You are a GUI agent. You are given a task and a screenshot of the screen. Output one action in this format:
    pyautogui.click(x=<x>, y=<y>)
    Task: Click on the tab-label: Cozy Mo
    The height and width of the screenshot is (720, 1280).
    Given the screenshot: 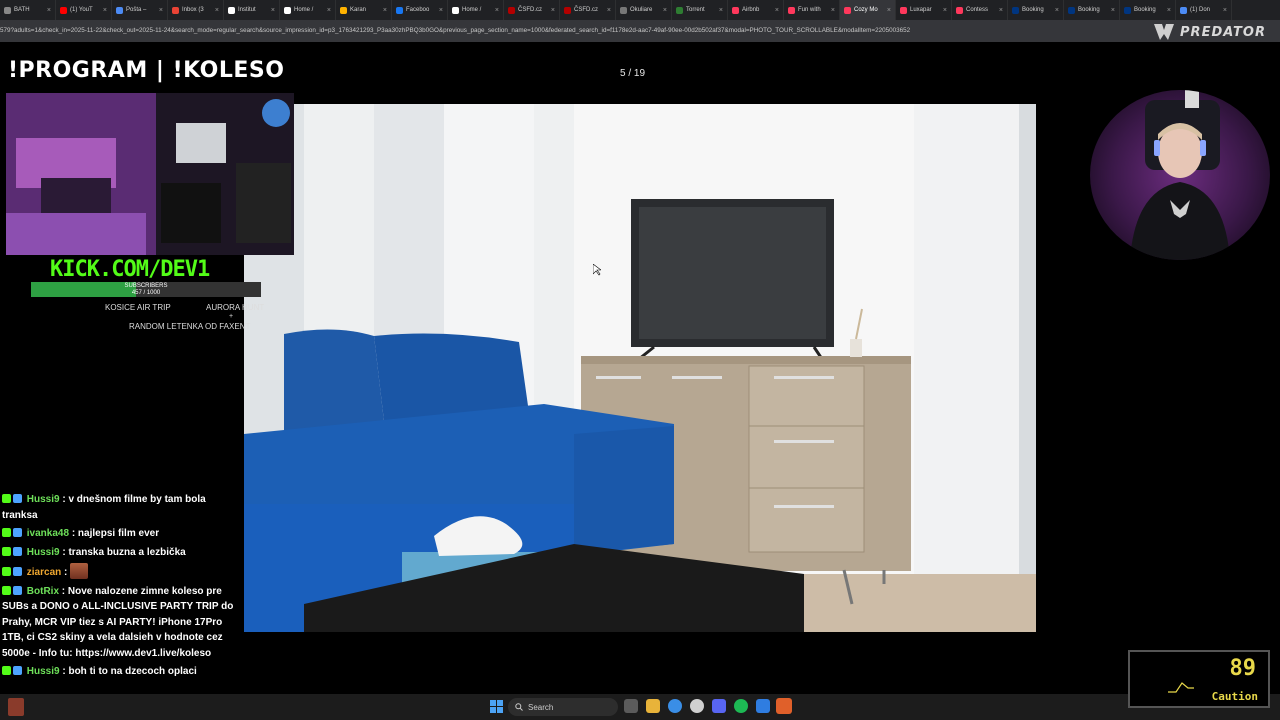 What is the action you would take?
    pyautogui.click(x=866, y=10)
    